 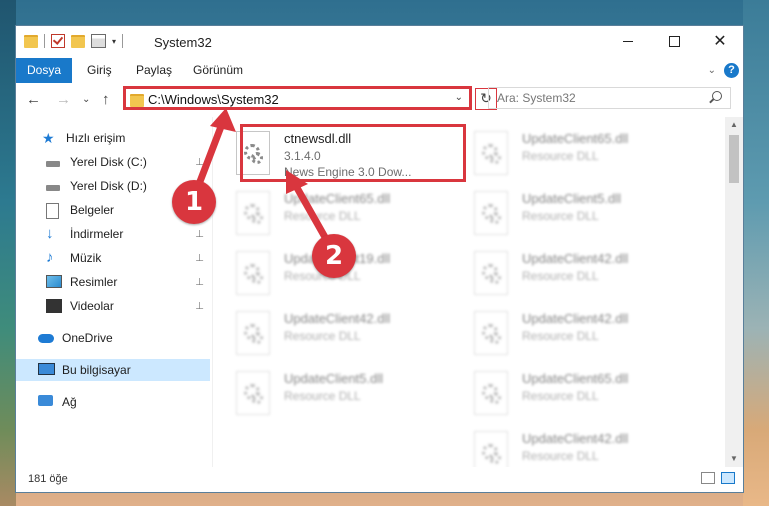 What do you see at coordinates (334, 256) in the screenshot?
I see `step-2-badge: 2` at bounding box center [334, 256].